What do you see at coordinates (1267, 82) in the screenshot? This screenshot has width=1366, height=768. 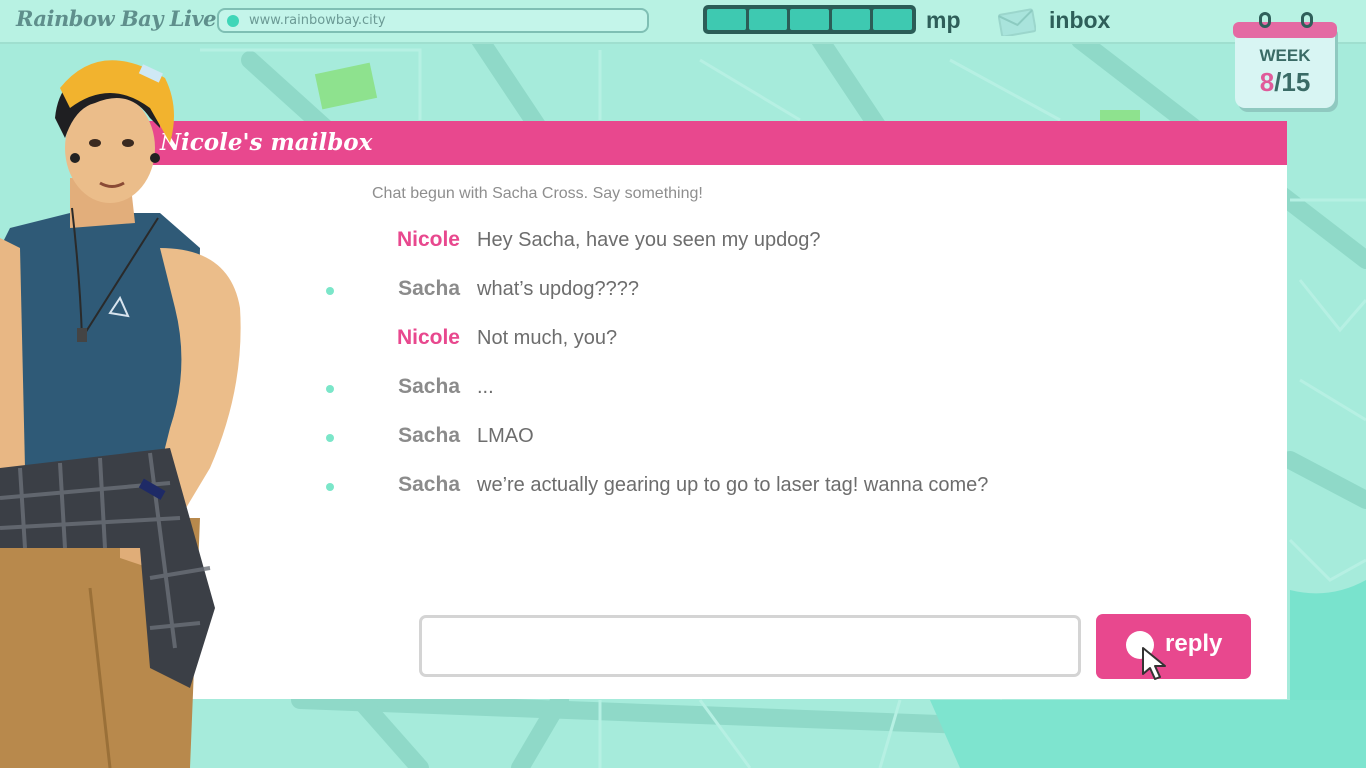 I see `current-week: 8` at bounding box center [1267, 82].